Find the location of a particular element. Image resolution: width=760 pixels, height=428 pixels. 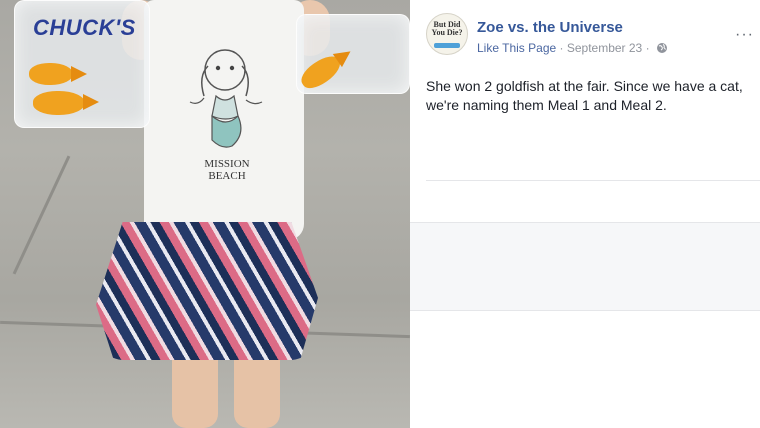

more-options-icon: ··· is located at coordinates (744, 35).